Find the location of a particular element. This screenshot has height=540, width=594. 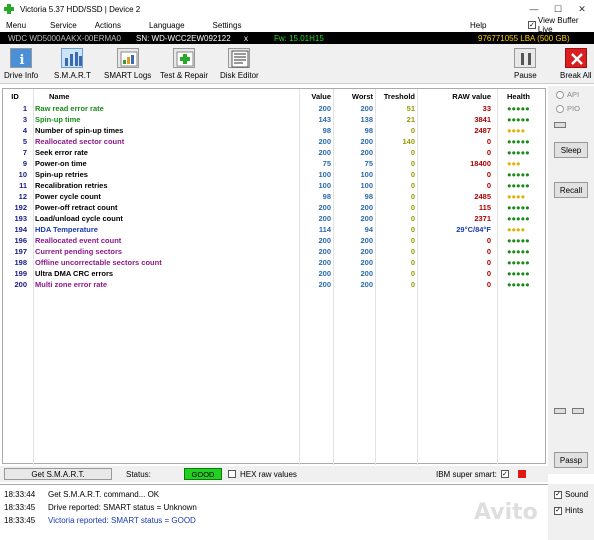

table-row: 10 Spin-up retries 100 100 0 0 ●●●●● is located at coordinates (275, 174).